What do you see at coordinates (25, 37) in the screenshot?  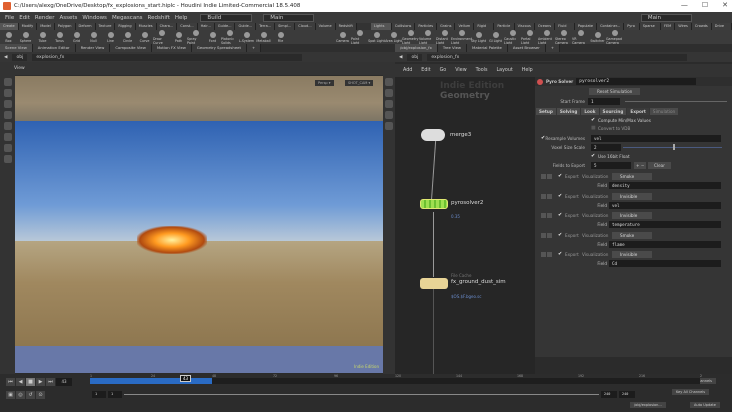 I see `shelf-tool: Sphere` at bounding box center [25, 37].